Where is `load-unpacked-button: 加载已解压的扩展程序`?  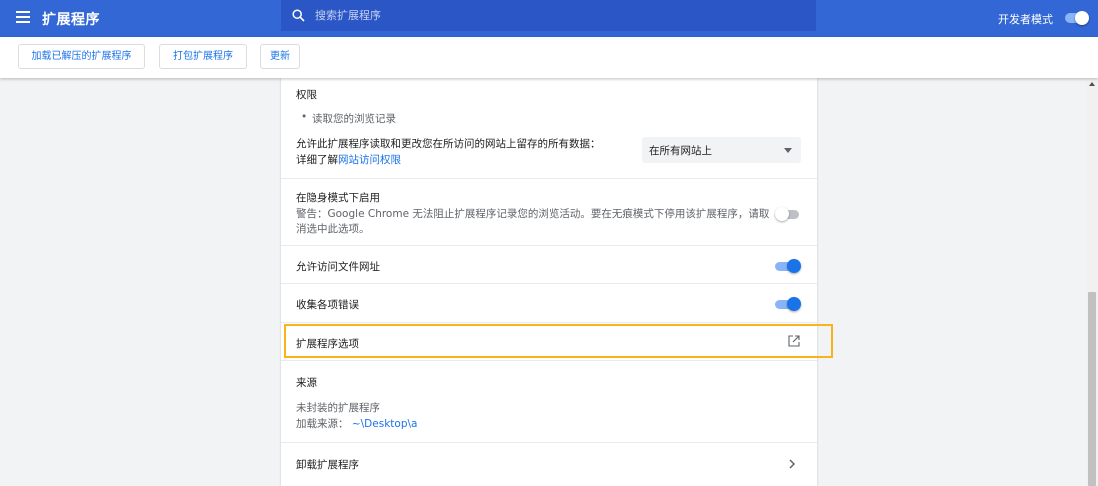
load-unpacked-button: 加载已解压的扩展程序 is located at coordinates (81, 56).